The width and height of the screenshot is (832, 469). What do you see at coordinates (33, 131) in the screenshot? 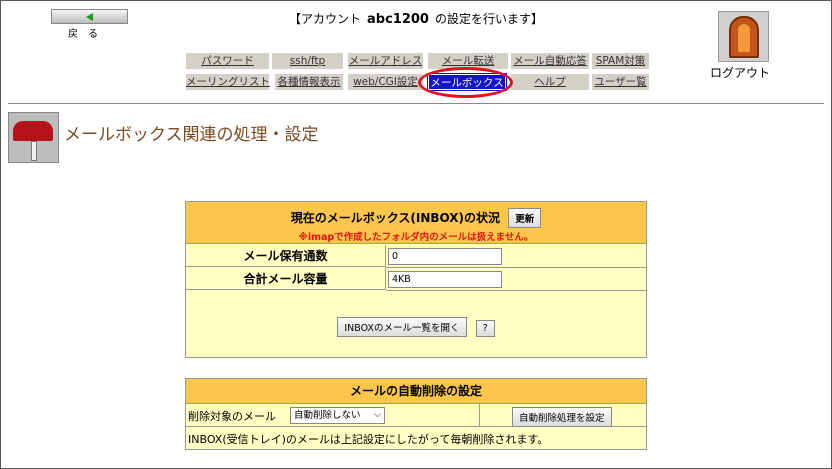
I see `mailbox-body` at bounding box center [33, 131].